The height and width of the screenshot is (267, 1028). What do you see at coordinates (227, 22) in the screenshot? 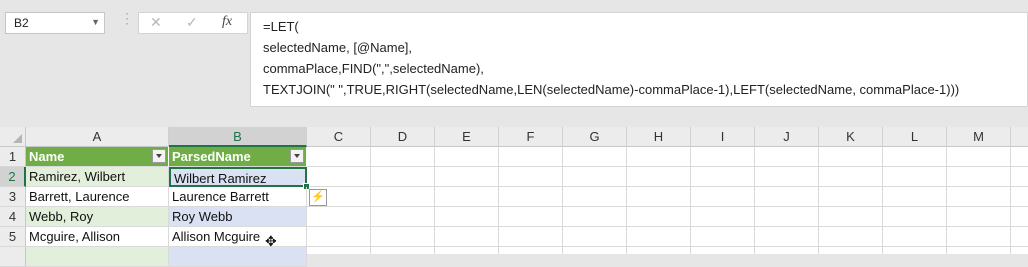
I see `insert-function-button: fx` at bounding box center [227, 22].